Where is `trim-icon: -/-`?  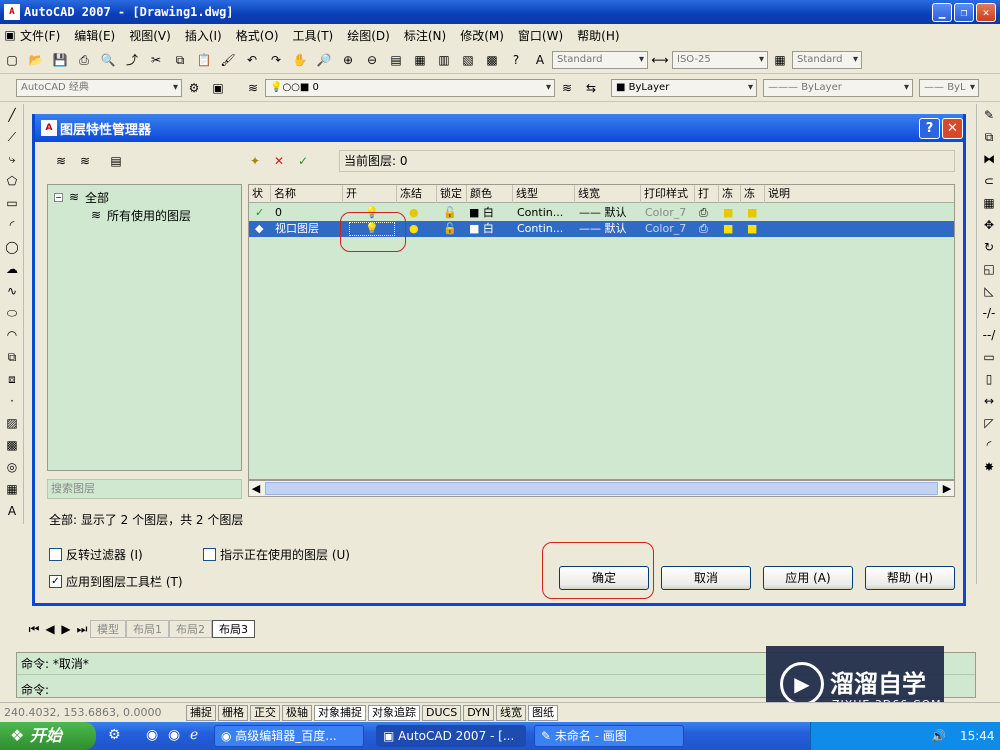
trim-icon: -/- is located at coordinates (989, 314).